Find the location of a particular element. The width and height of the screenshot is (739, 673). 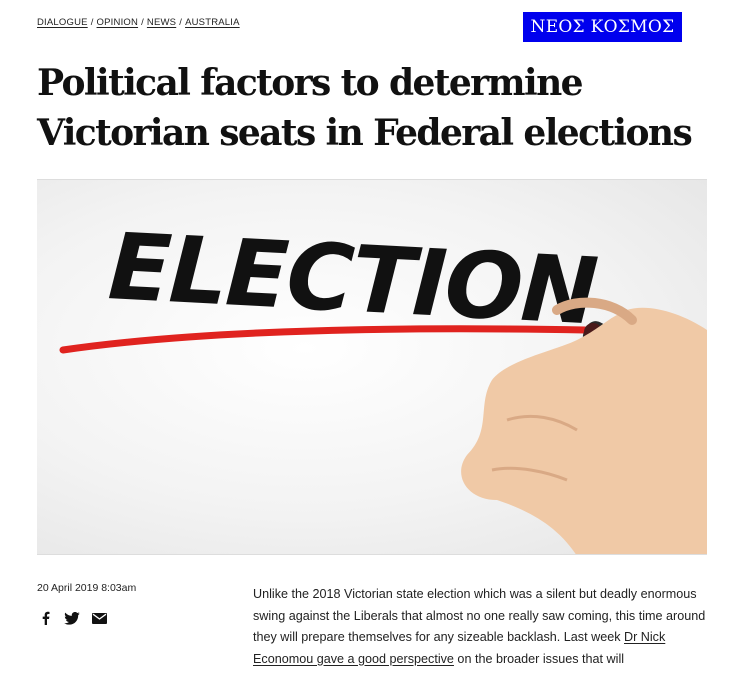

breadcrumb: DIALOGUE / OPINION / NEWS / AUSTRALIA is located at coordinates (138, 22).